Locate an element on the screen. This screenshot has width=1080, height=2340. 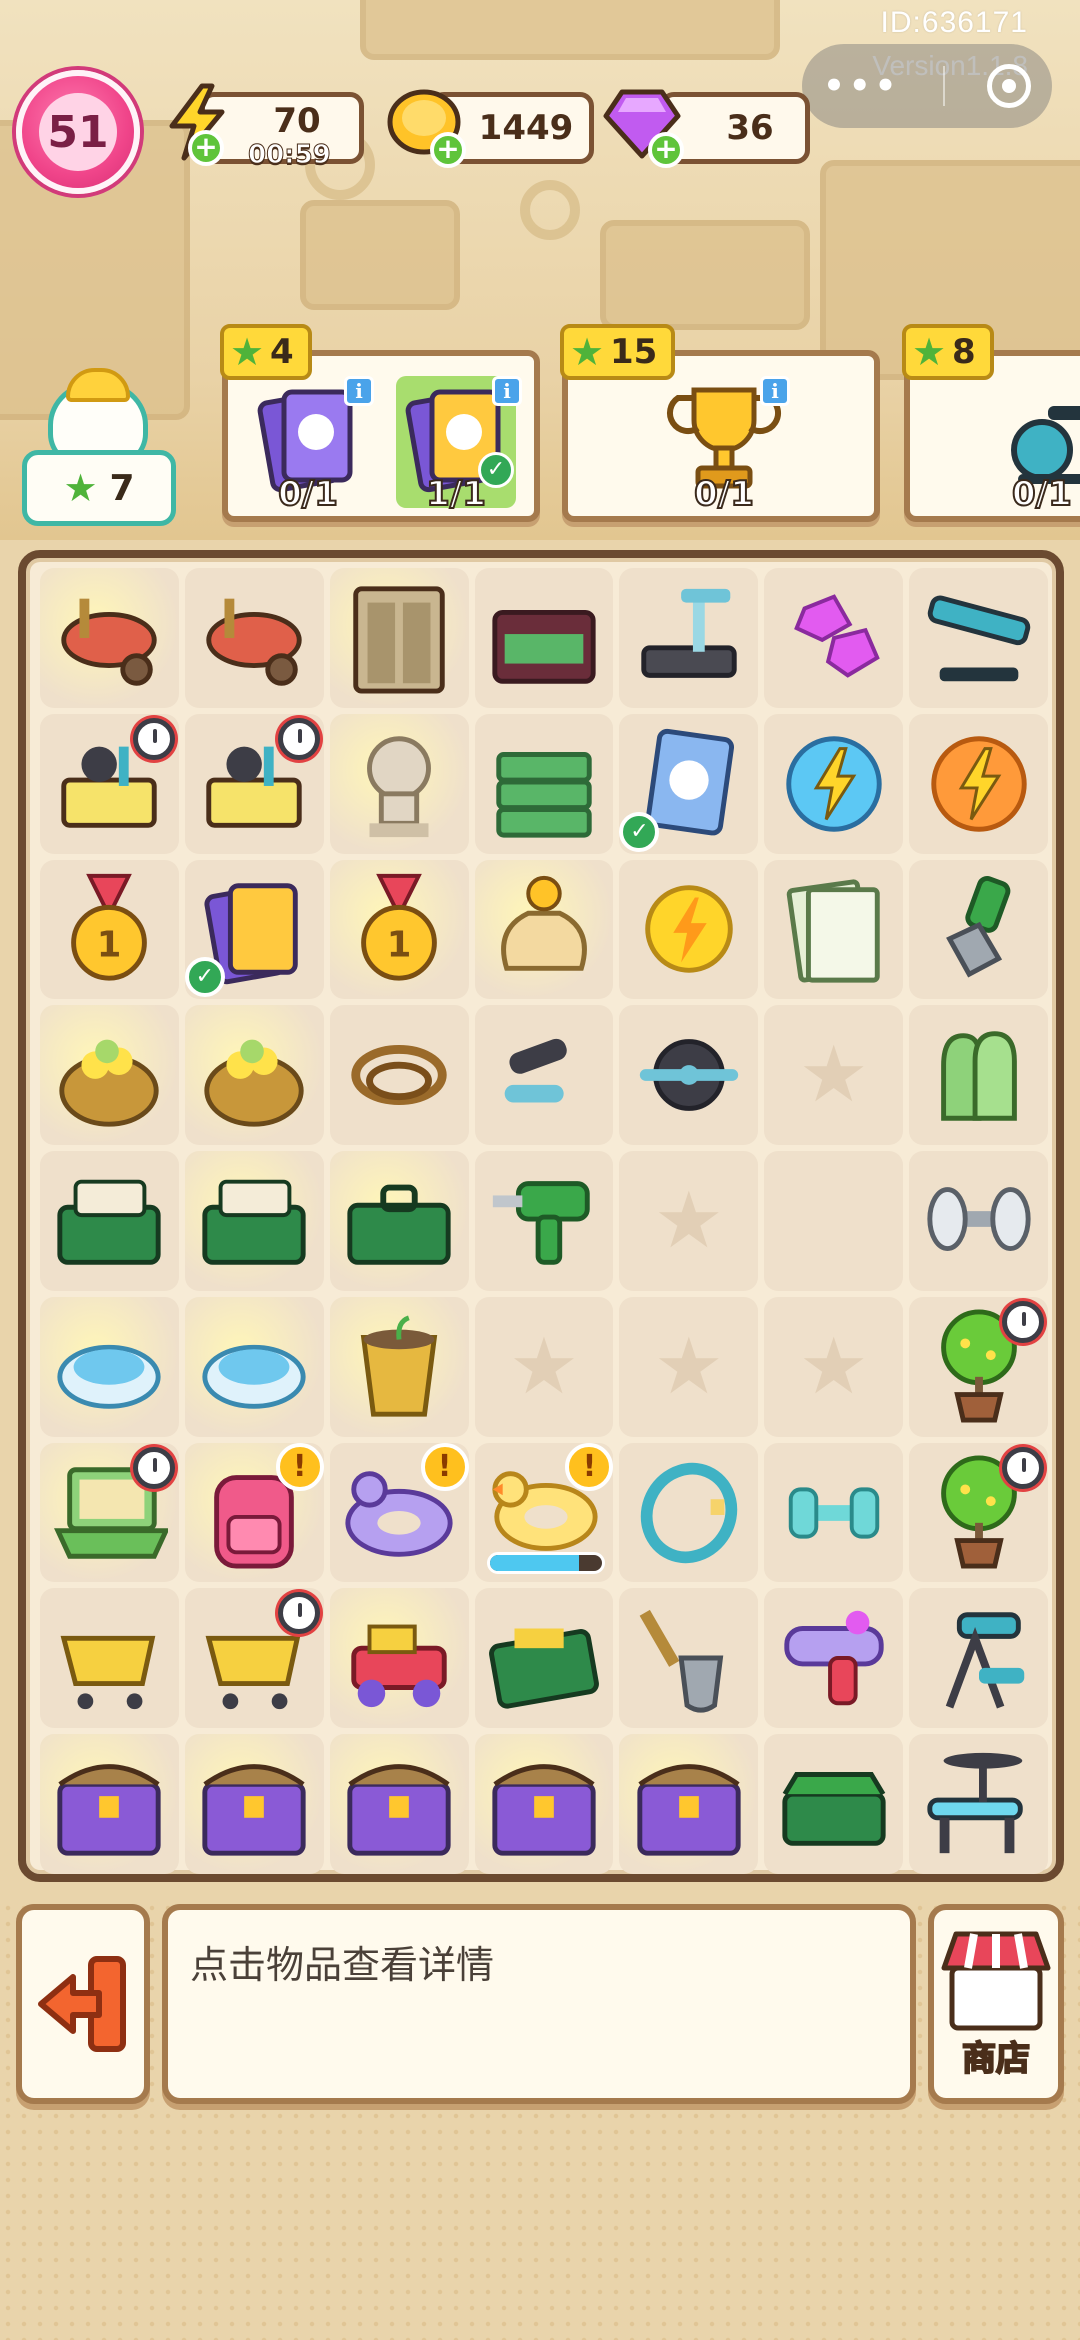
hula-hoop-icon is located at coordinates (689, 1512).